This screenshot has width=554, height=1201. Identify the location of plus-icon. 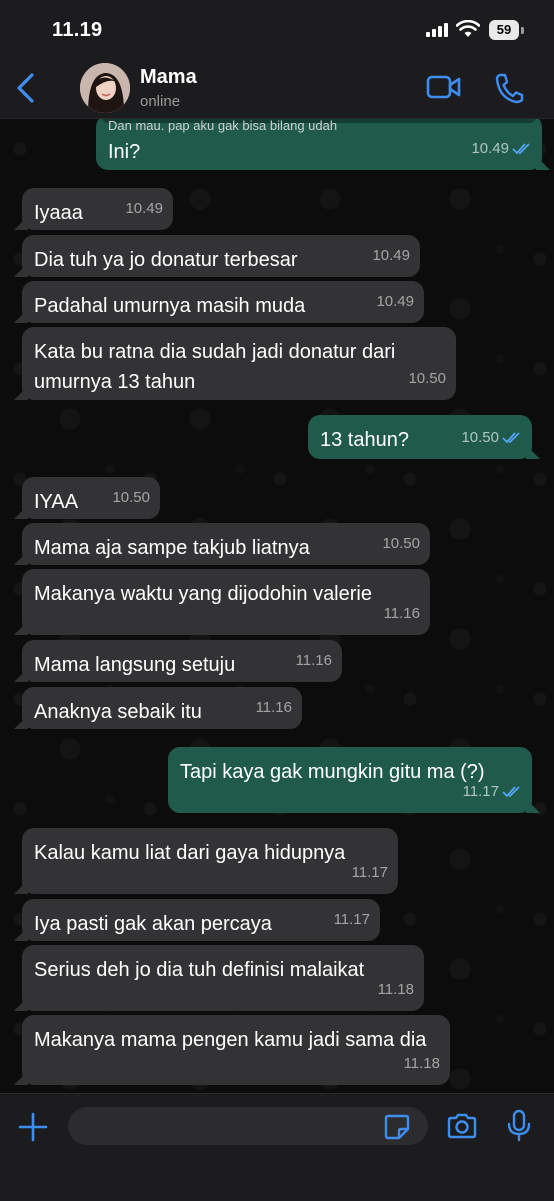
(33, 1127).